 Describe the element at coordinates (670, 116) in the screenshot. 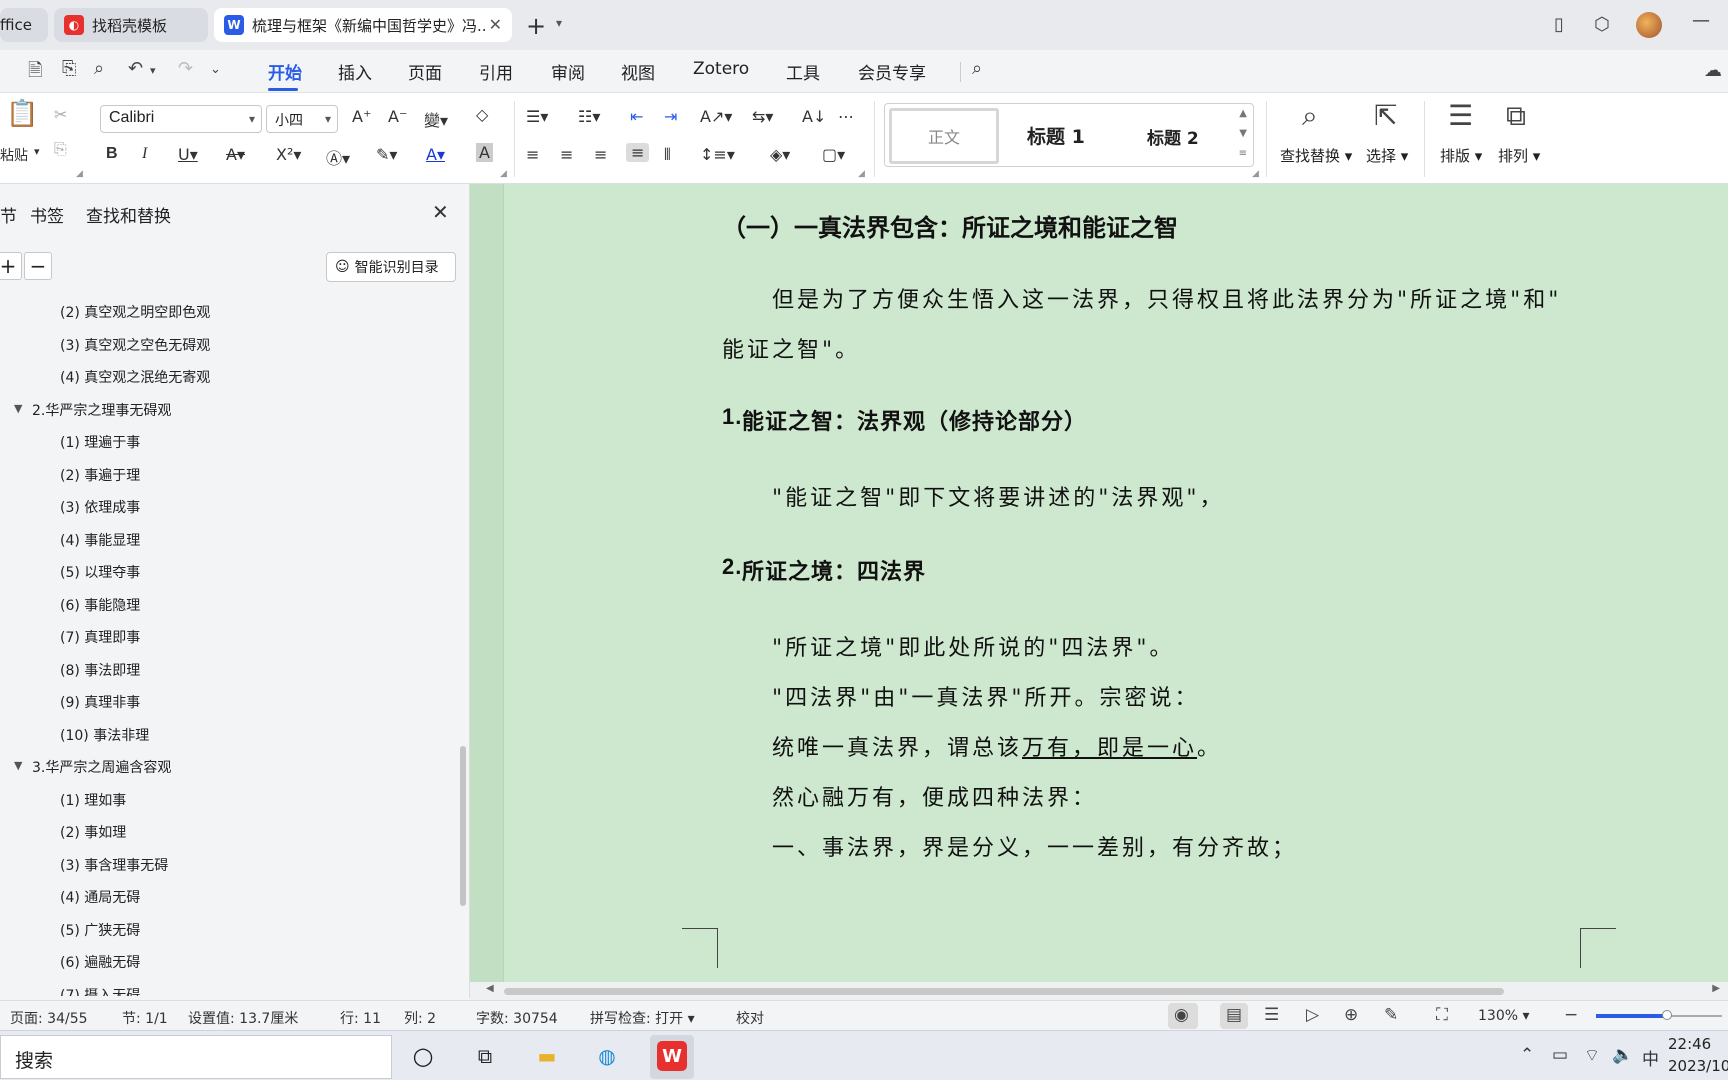

I see `increase-indent-icon: ⇥` at that location.